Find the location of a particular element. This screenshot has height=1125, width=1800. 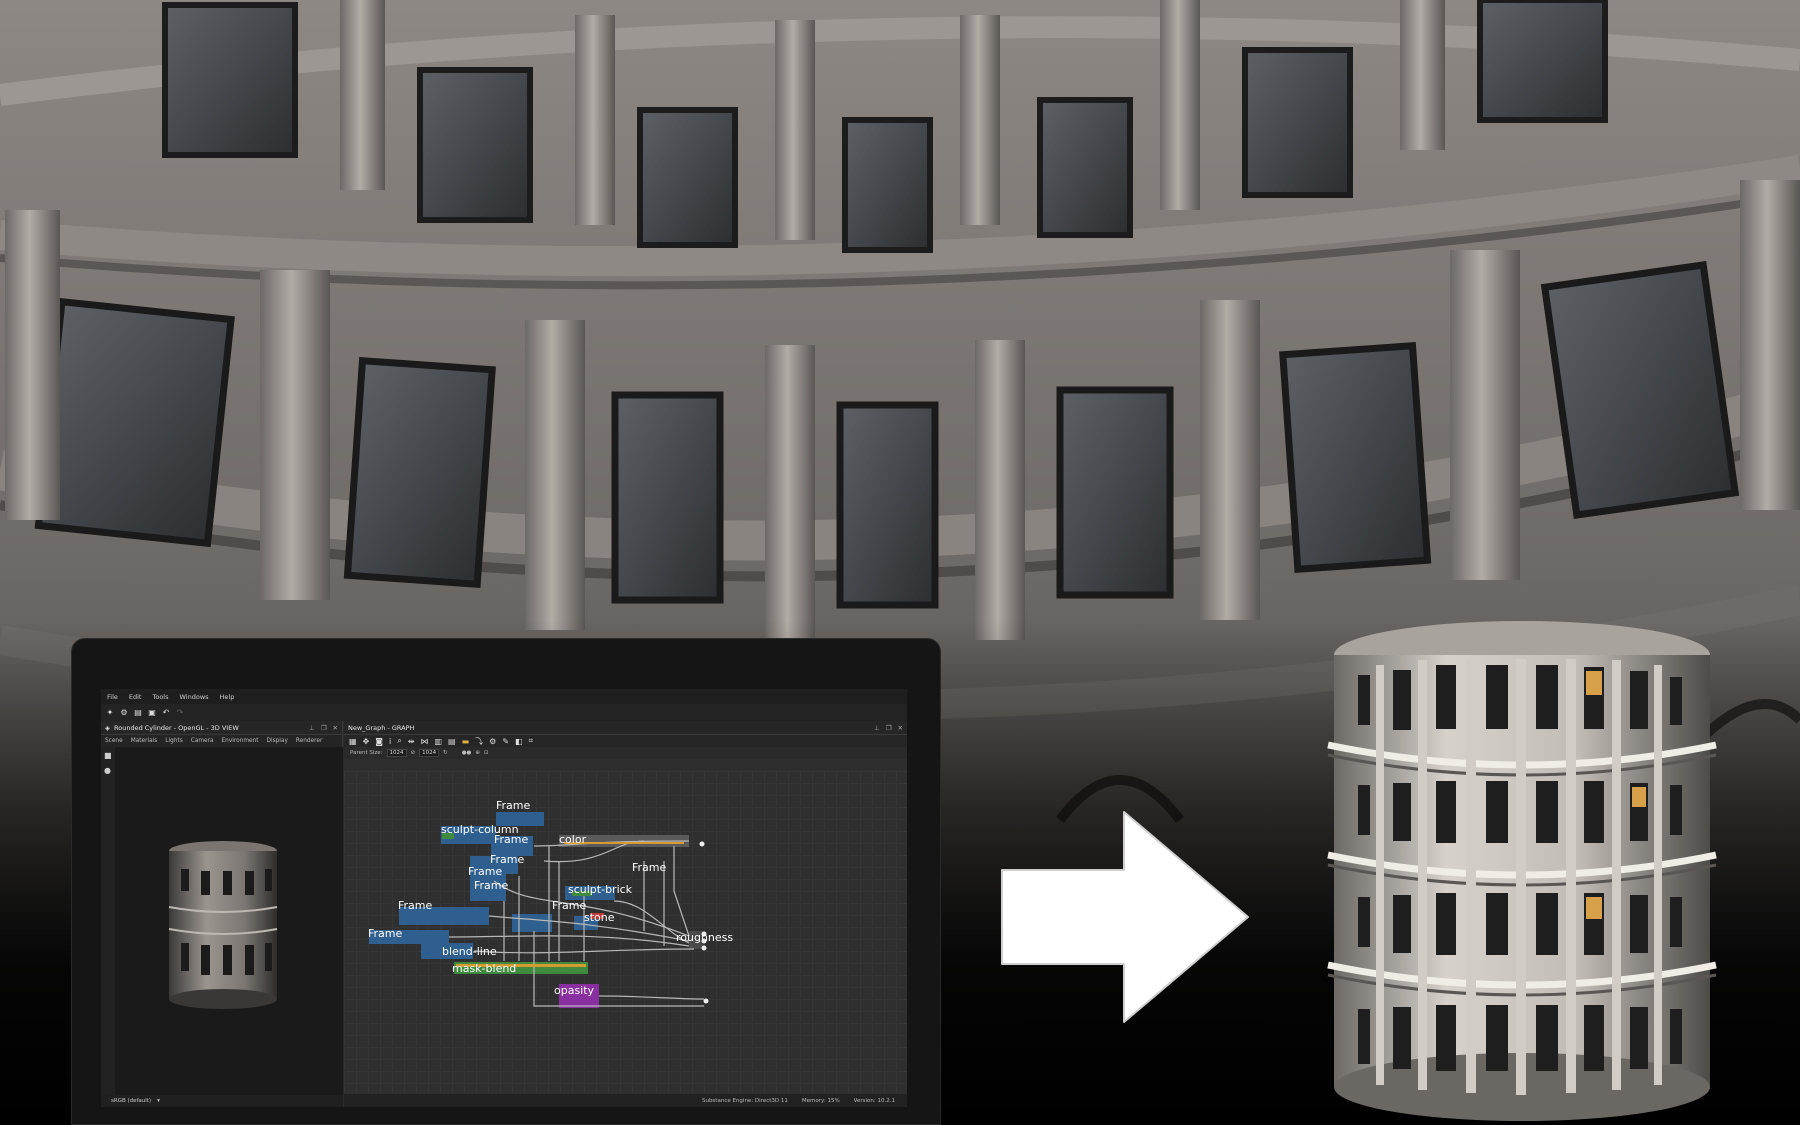

frame-label: mask-blend is located at coordinates (484, 968).